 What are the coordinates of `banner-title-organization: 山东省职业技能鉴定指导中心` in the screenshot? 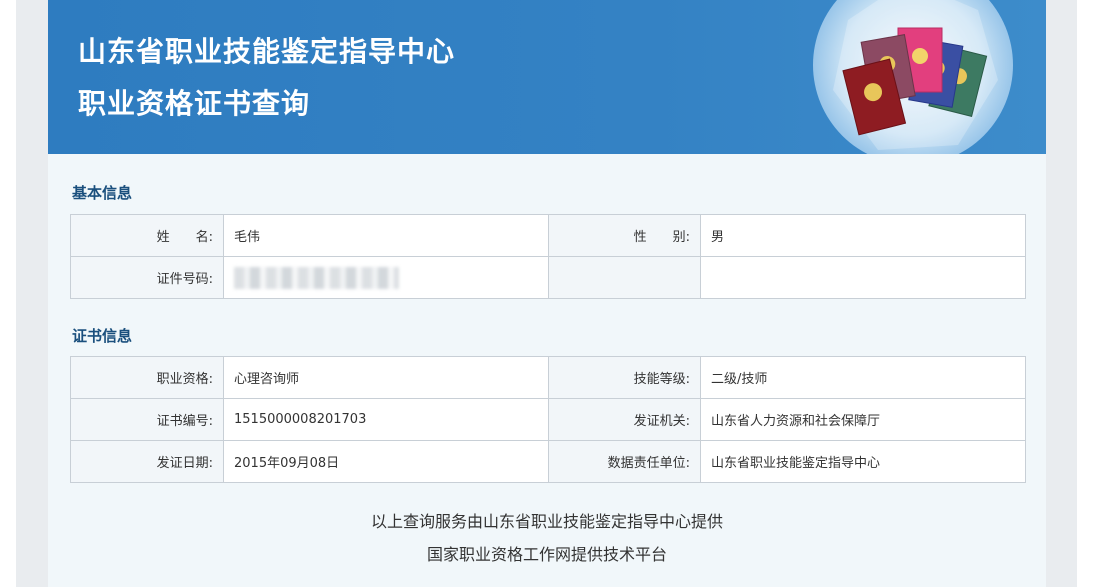 It's located at (267, 51).